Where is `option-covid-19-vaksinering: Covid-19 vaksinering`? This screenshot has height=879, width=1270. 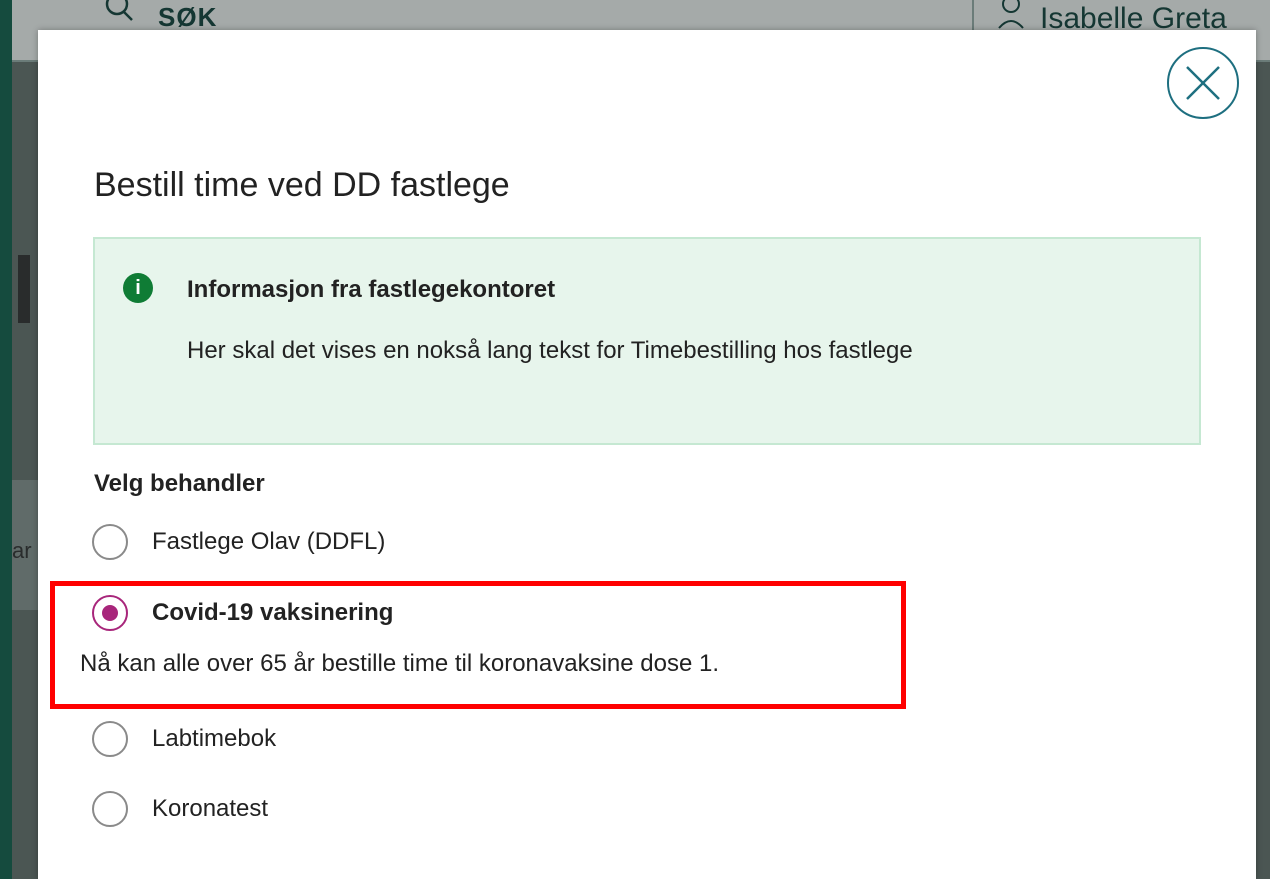
option-covid-19-vaksinering: Covid-19 vaksinering is located at coordinates (242, 613).